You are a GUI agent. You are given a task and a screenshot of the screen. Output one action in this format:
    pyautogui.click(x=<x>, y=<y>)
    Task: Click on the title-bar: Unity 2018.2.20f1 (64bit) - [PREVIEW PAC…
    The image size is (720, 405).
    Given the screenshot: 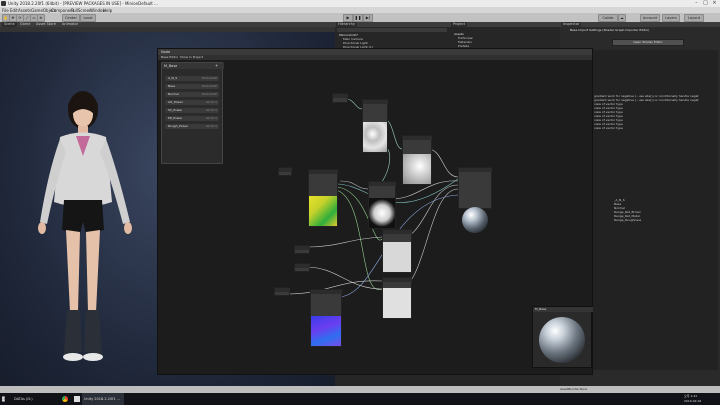 What is the action you would take?
    pyautogui.click(x=360, y=3)
    